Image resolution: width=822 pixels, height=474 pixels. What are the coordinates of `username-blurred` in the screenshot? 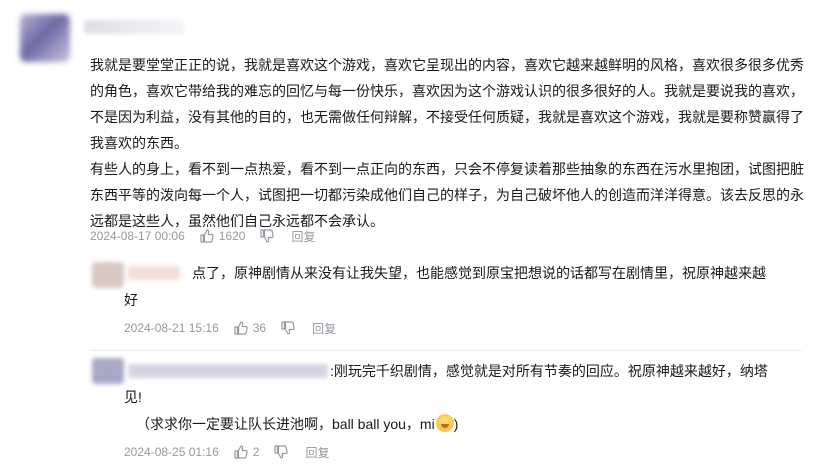 It's located at (134, 27).